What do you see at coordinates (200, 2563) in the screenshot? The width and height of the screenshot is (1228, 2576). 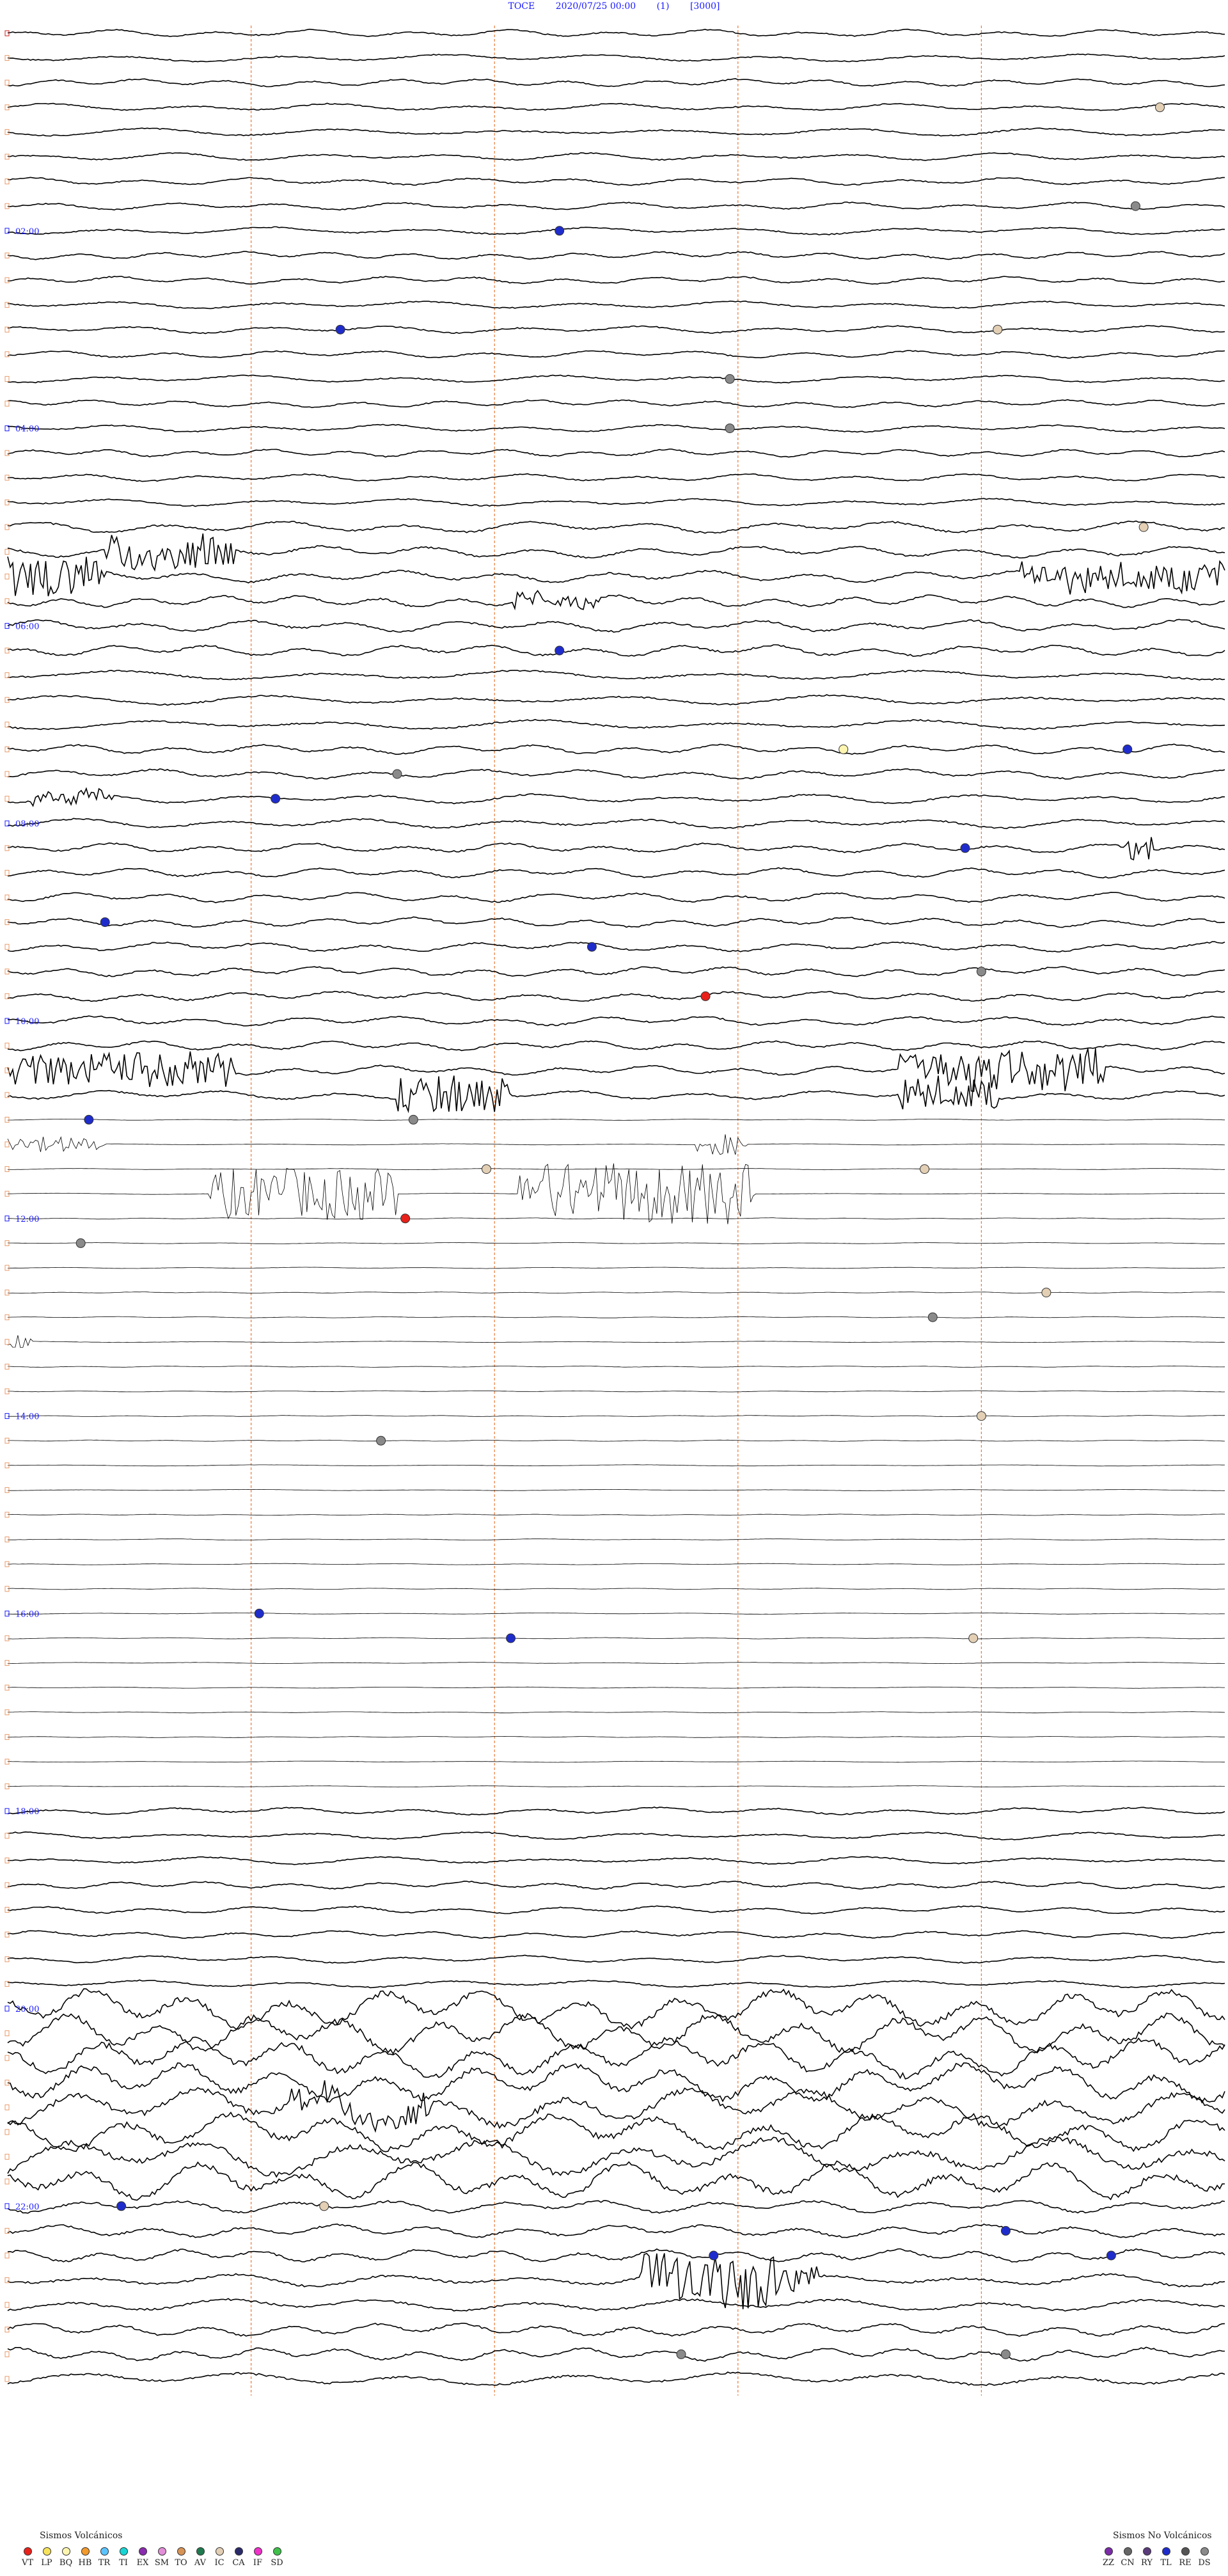 I see `legend-code-av: AV` at bounding box center [200, 2563].